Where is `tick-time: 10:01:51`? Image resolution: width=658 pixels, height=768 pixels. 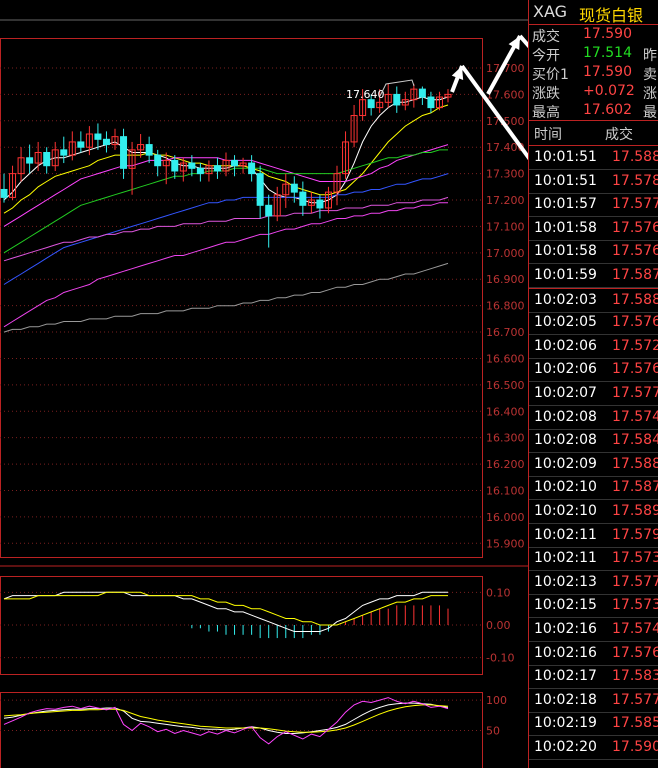
tick-time: 10:01:51 is located at coordinates (565, 157).